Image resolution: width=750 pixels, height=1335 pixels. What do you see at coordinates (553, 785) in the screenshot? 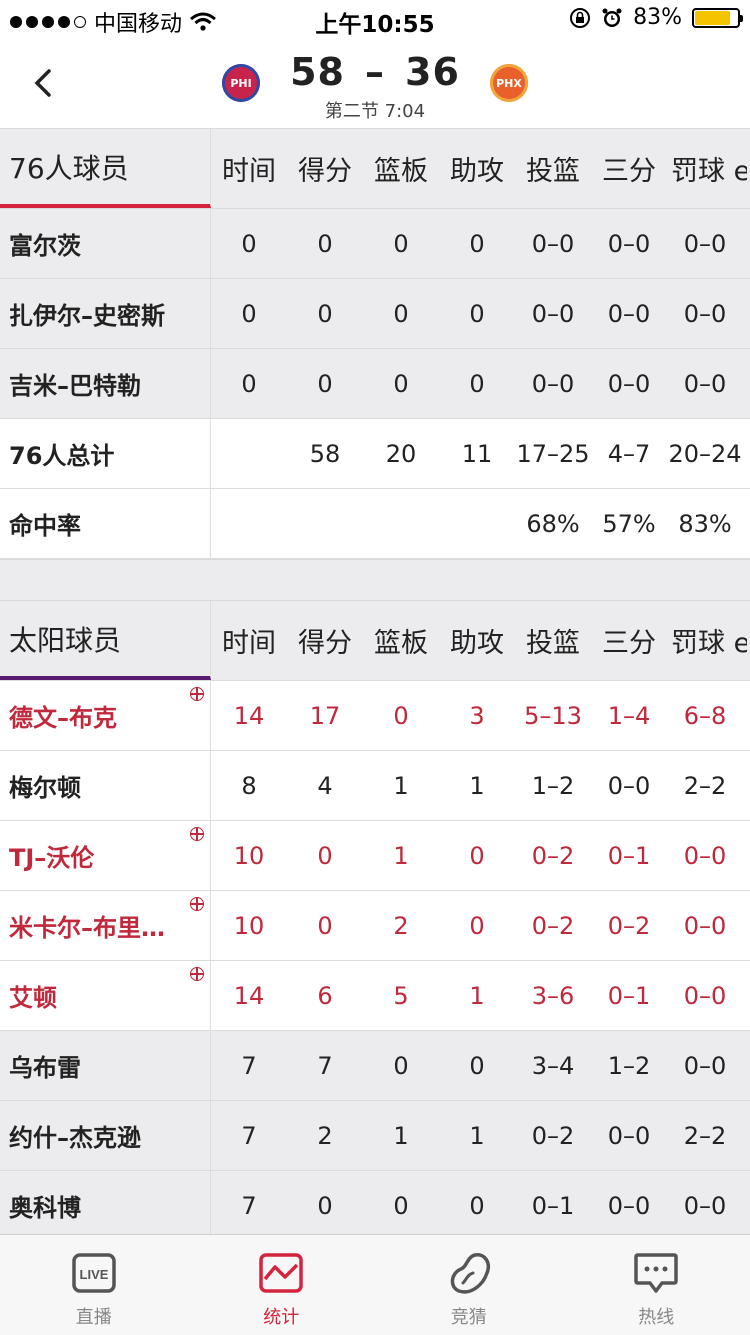
I see `stat-cell: 1–2` at bounding box center [553, 785].